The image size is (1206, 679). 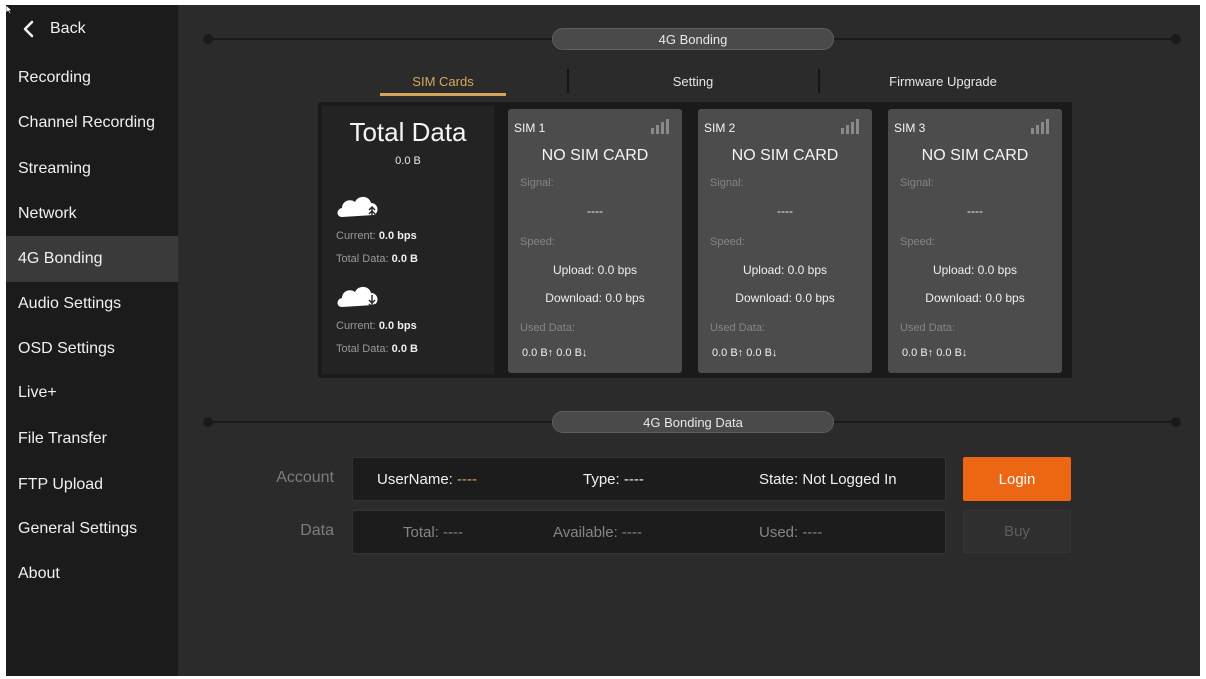 I want to click on sidebar-item-file-transfer: File Transfer, so click(x=92, y=438).